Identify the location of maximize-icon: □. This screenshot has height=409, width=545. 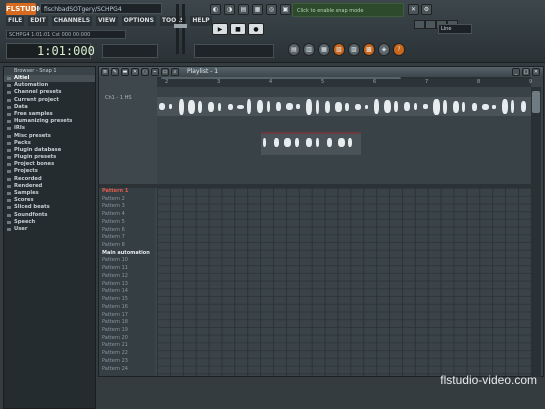
(526, 72).